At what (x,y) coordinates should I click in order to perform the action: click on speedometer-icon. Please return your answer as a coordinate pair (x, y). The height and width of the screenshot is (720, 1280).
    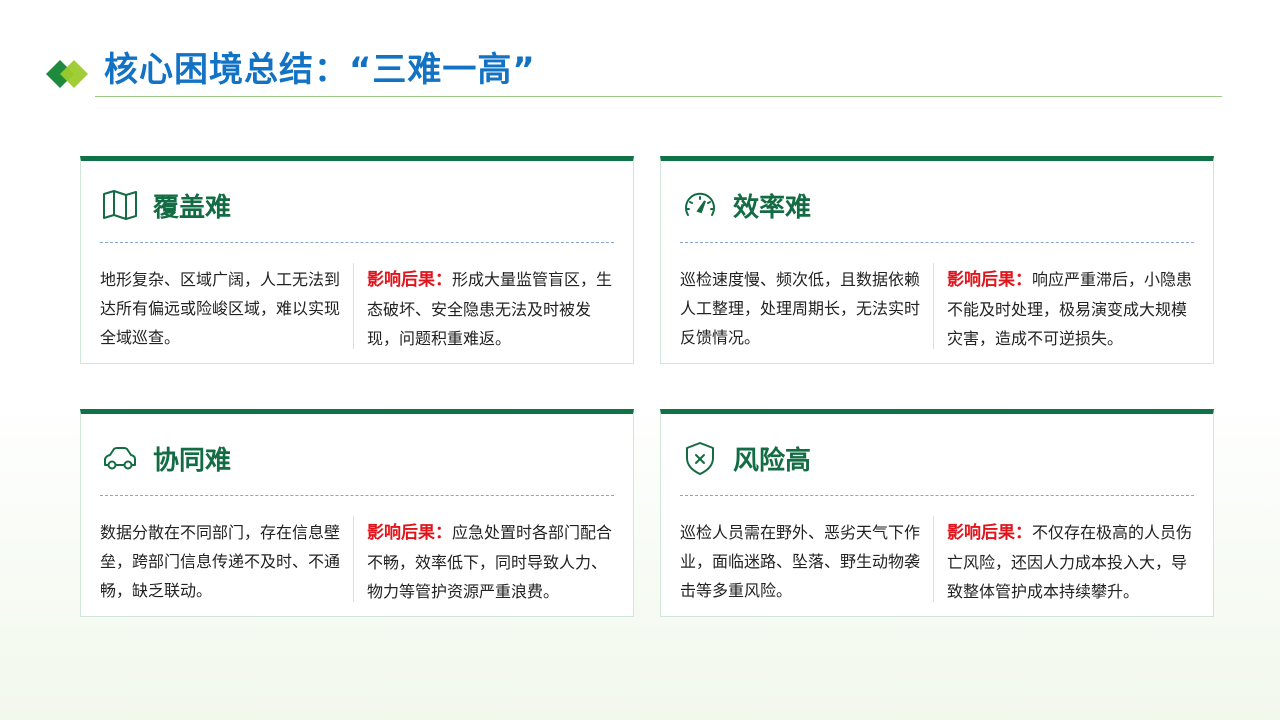
    Looking at the image, I should click on (700, 205).